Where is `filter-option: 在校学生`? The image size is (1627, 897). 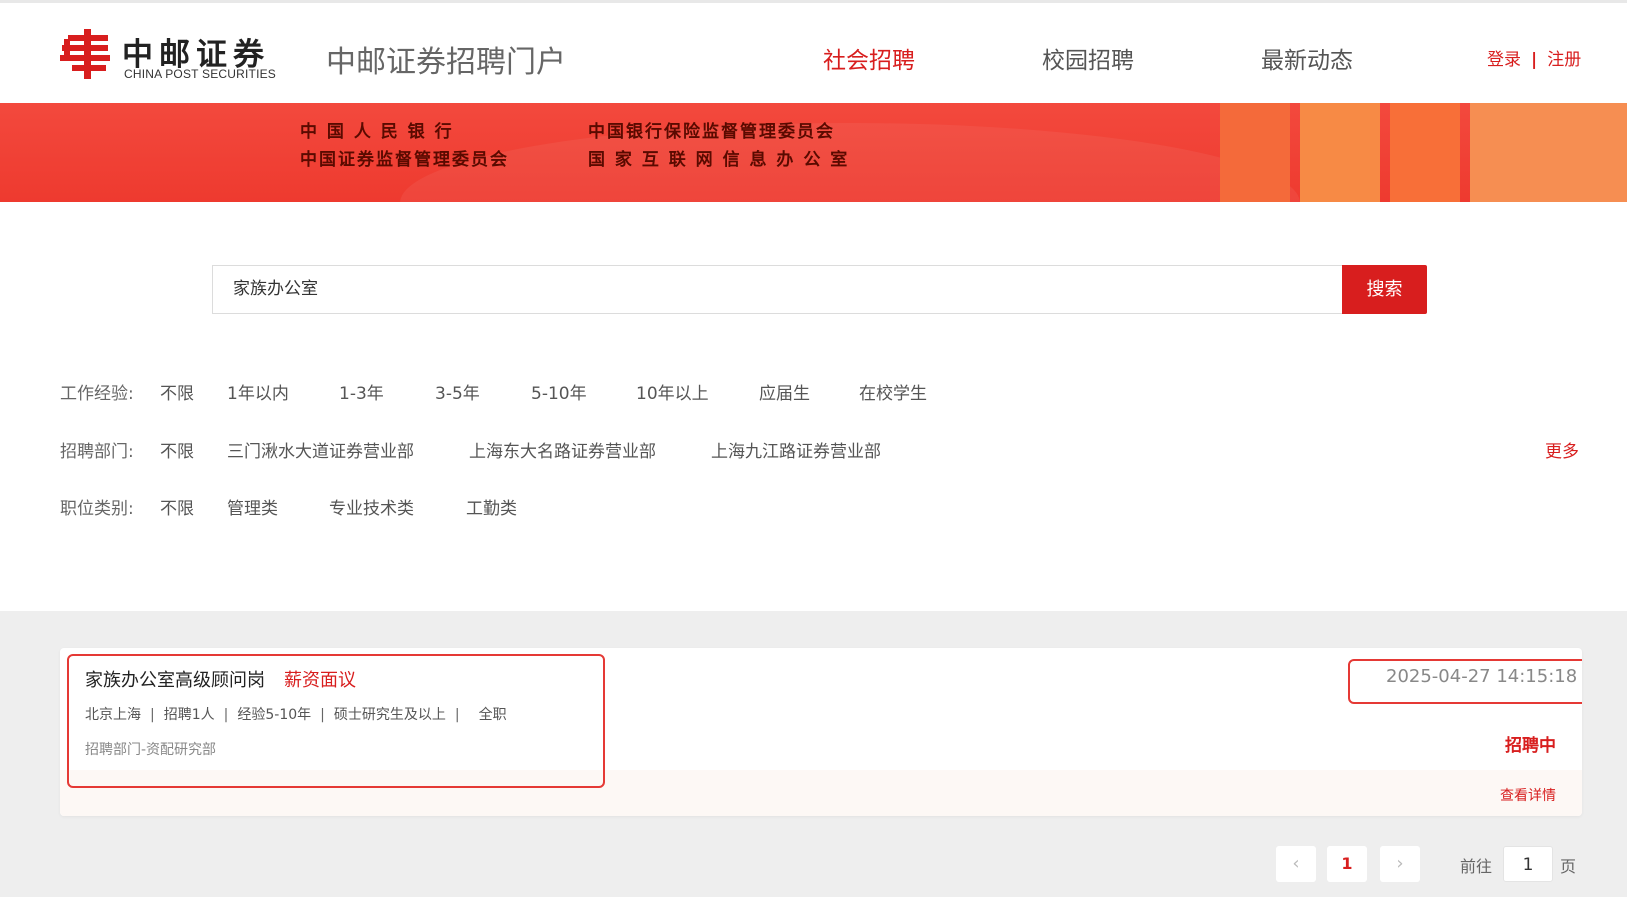
filter-option: 在校学生 is located at coordinates (893, 391).